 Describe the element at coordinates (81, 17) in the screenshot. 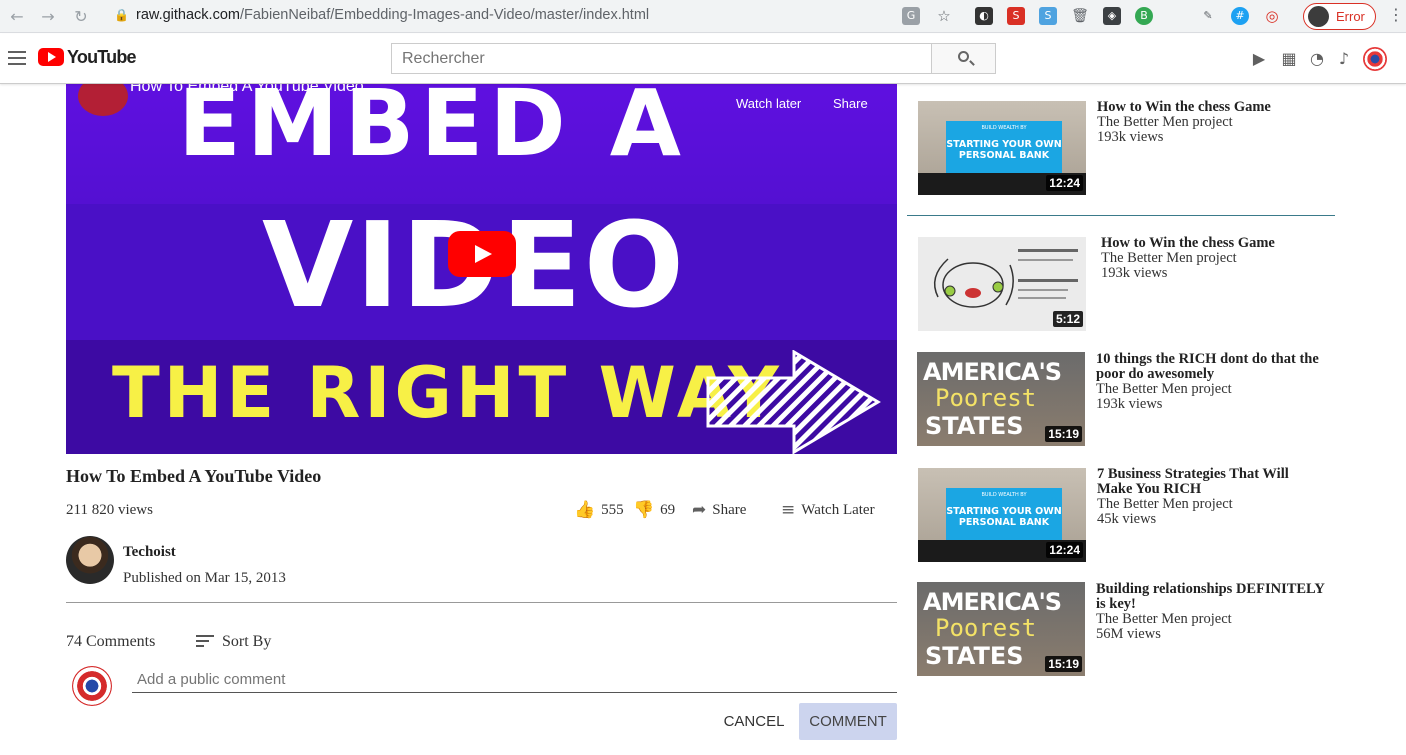

I see `reload-icon: ↻` at that location.